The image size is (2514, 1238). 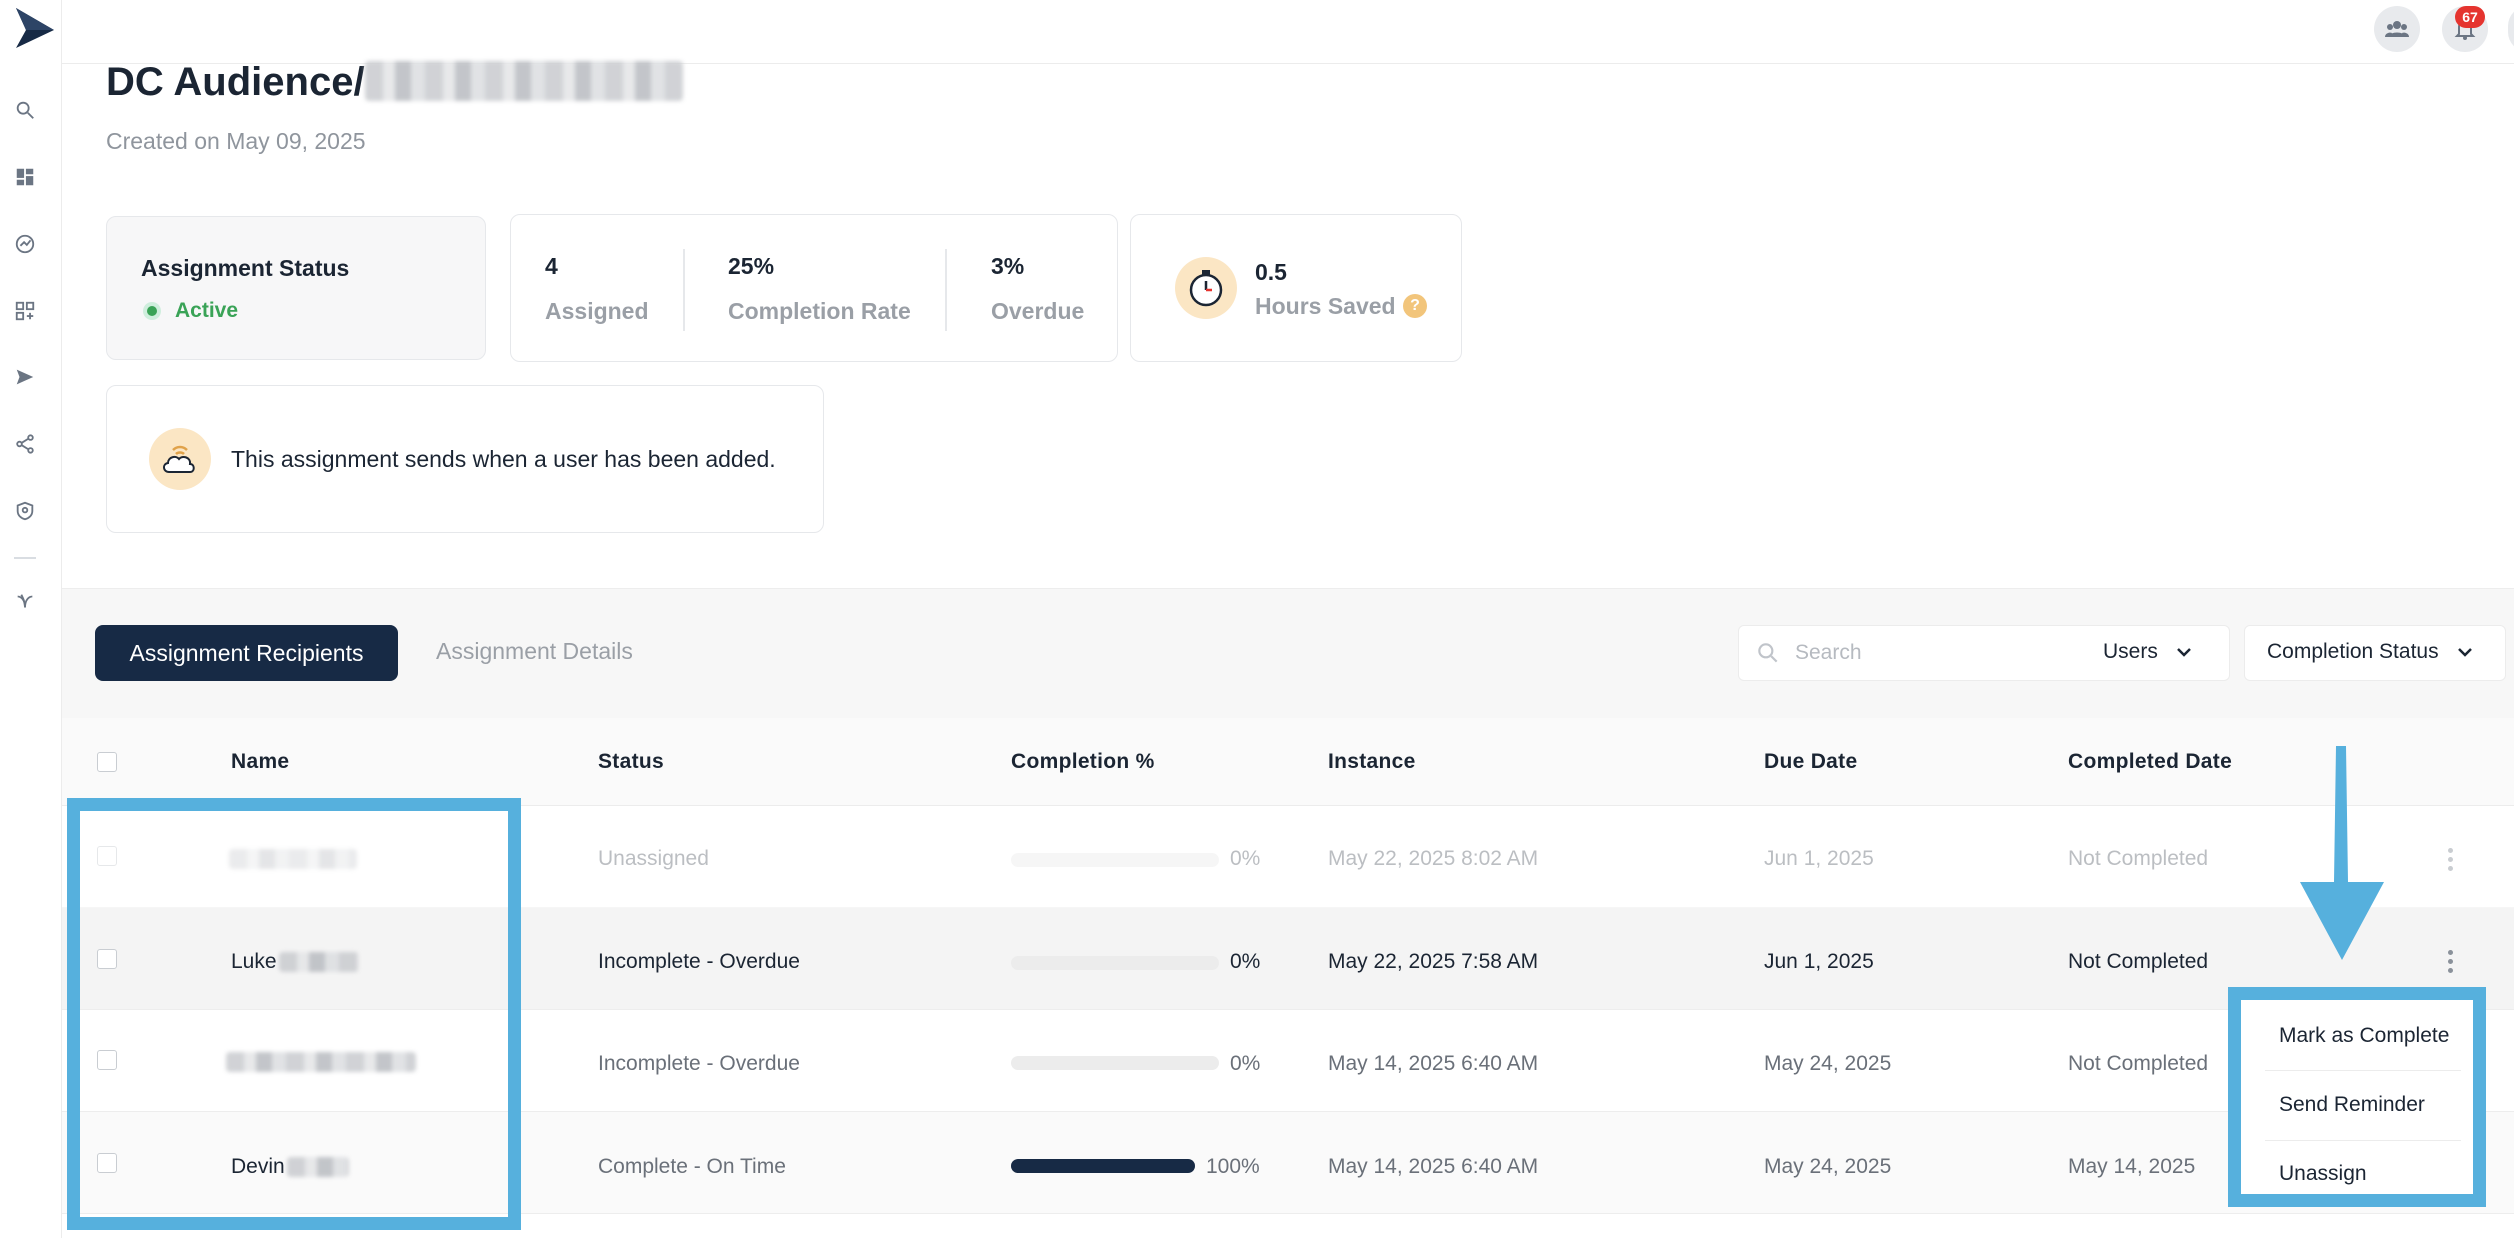 I want to click on progress-fill, so click(x=1103, y=1166).